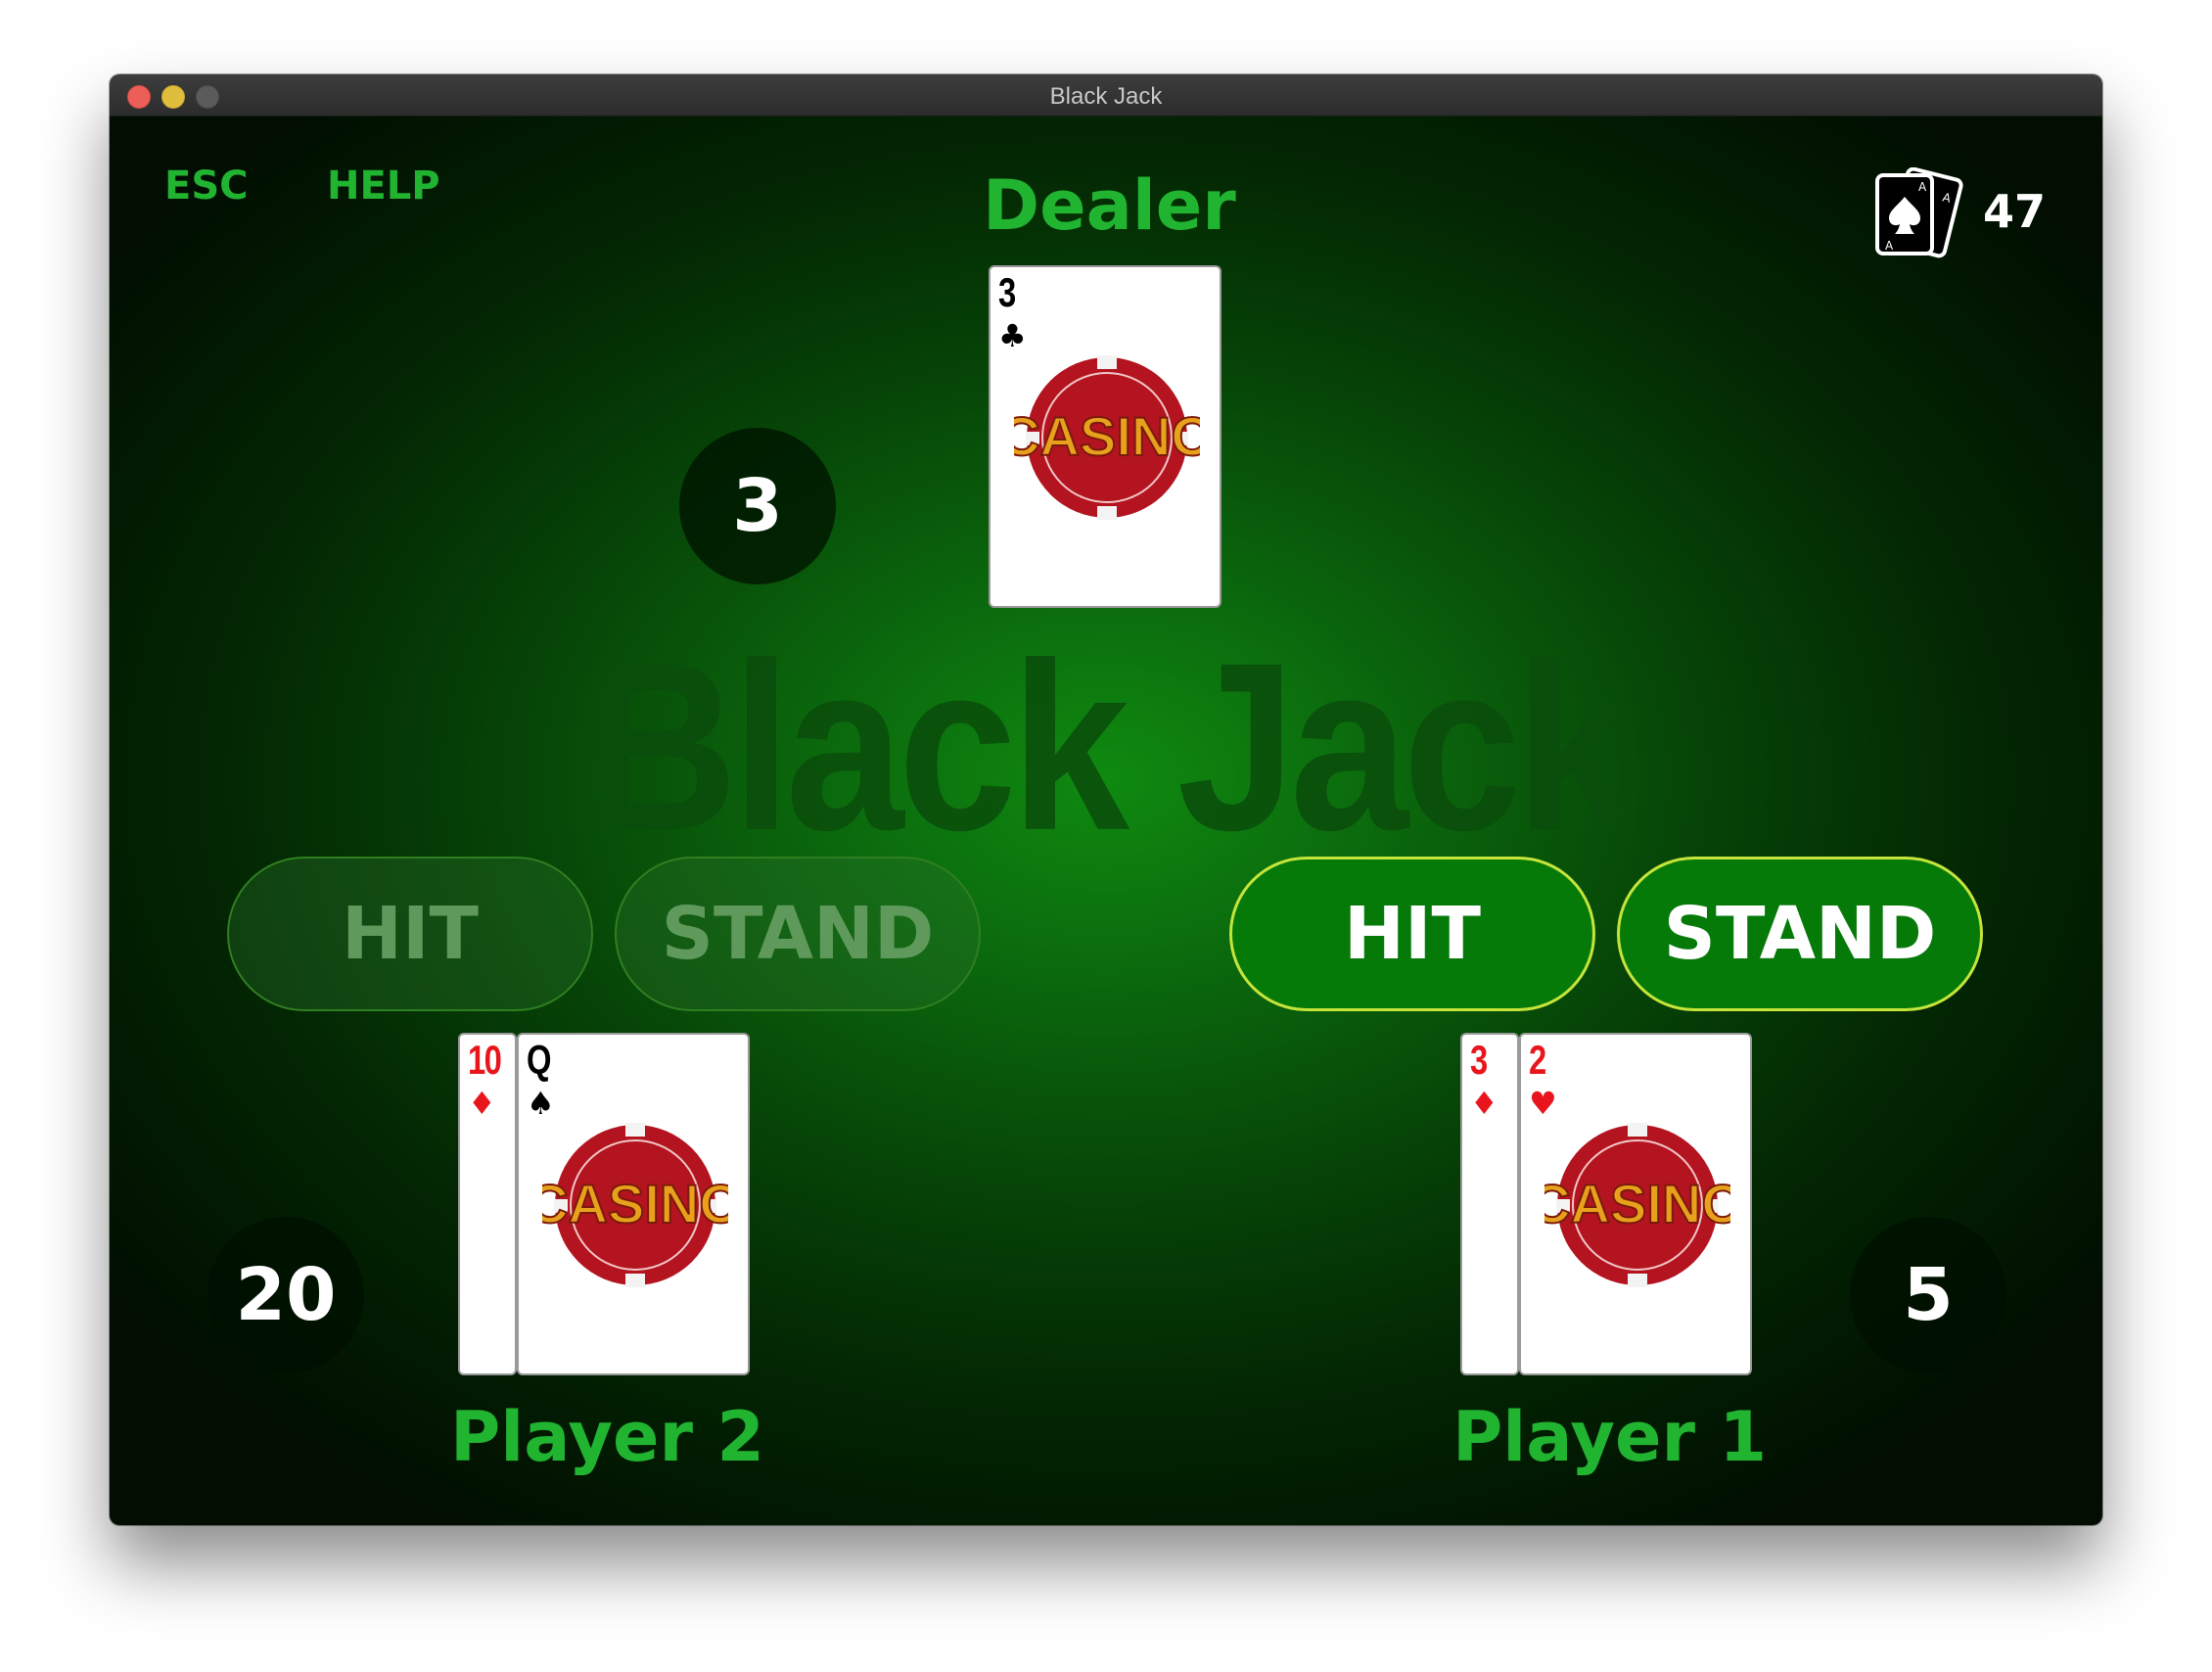 The width and height of the screenshot is (2212, 1672). I want to click on player2-stand-button: STAND, so click(798, 934).